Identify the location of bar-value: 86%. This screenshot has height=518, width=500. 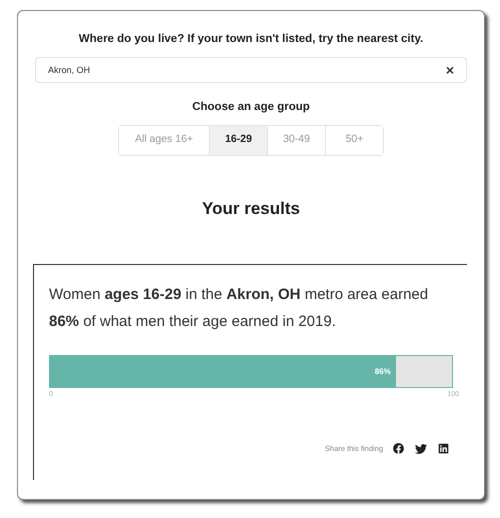
(382, 372).